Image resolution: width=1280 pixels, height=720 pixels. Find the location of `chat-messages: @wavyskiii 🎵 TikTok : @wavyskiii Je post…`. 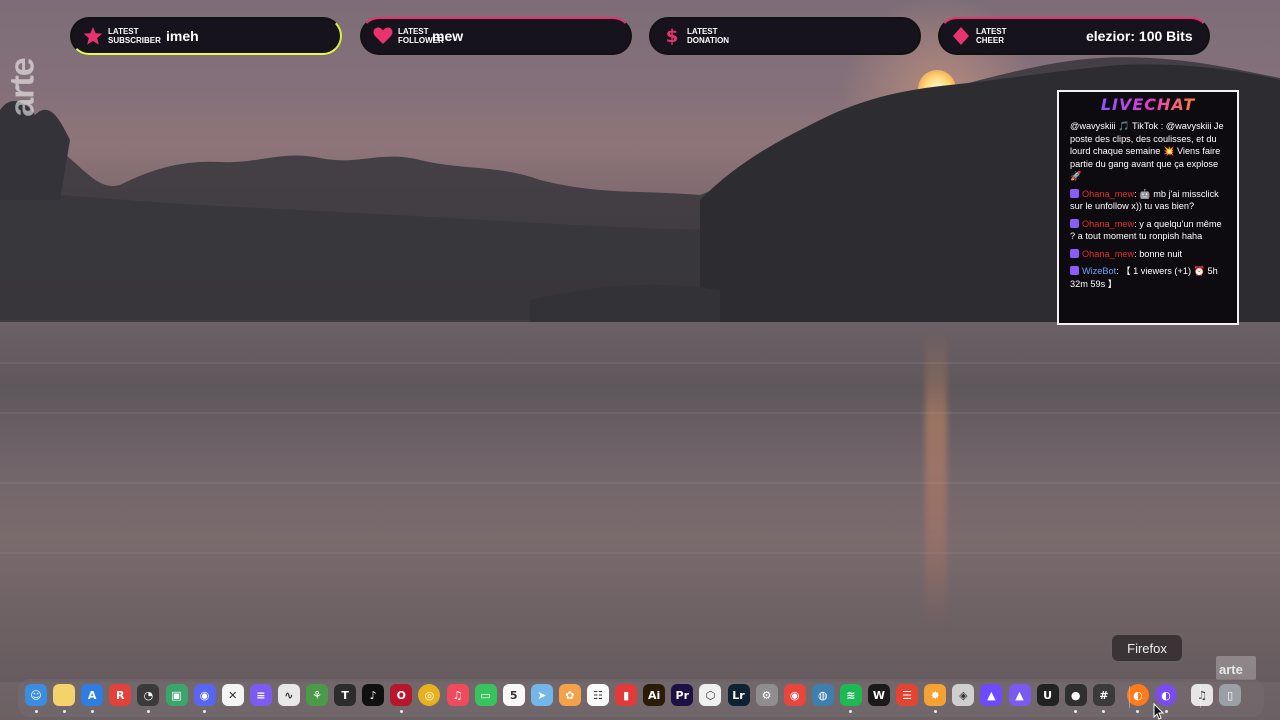

chat-messages: @wavyskiii 🎵 TikTok : @wavyskiii Je post… is located at coordinates (1148, 202).